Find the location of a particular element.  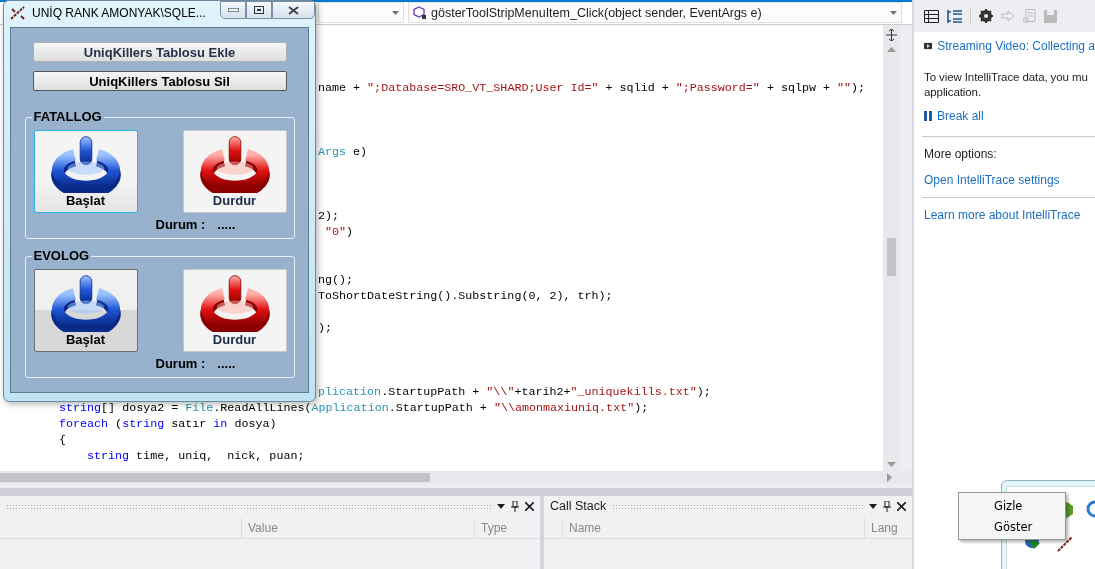

minimize-icon is located at coordinates (233, 10).